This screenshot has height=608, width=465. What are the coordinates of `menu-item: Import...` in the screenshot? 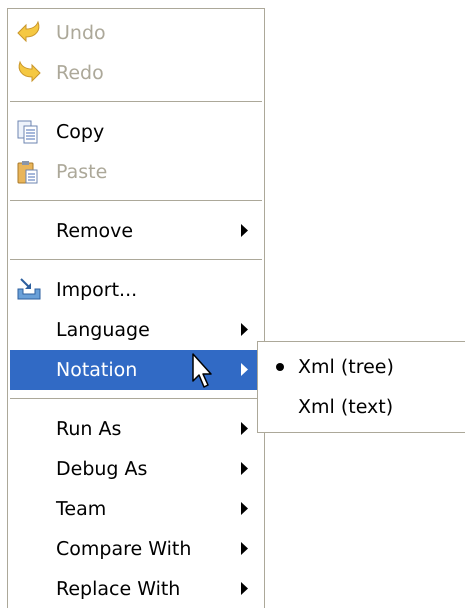 It's located at (136, 290).